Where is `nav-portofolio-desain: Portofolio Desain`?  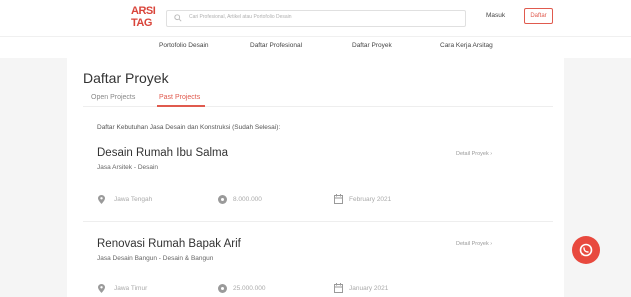 nav-portofolio-desain: Portofolio Desain is located at coordinates (184, 45).